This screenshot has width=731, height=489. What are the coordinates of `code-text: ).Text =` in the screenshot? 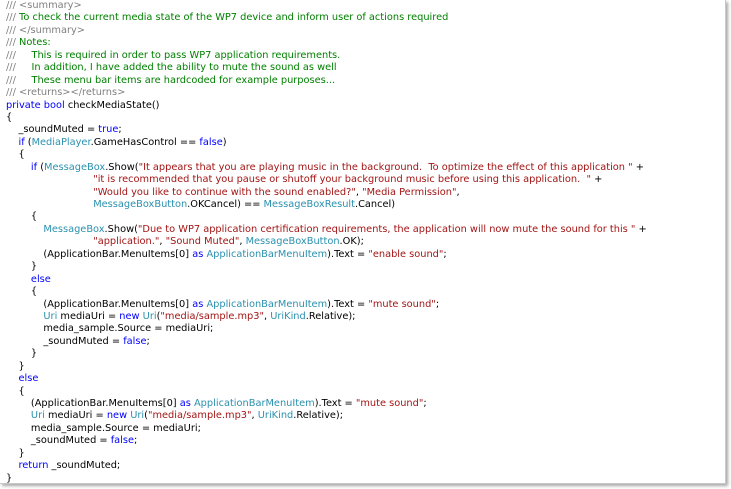 It's located at (348, 304).